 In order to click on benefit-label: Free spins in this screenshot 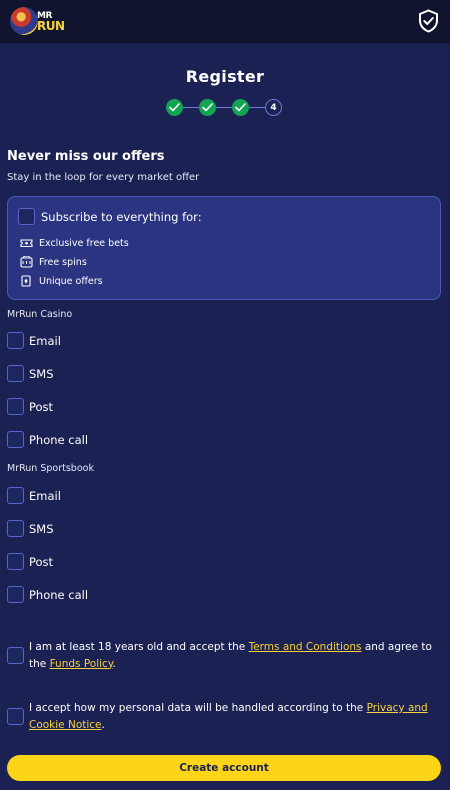, I will do `click(63, 262)`.